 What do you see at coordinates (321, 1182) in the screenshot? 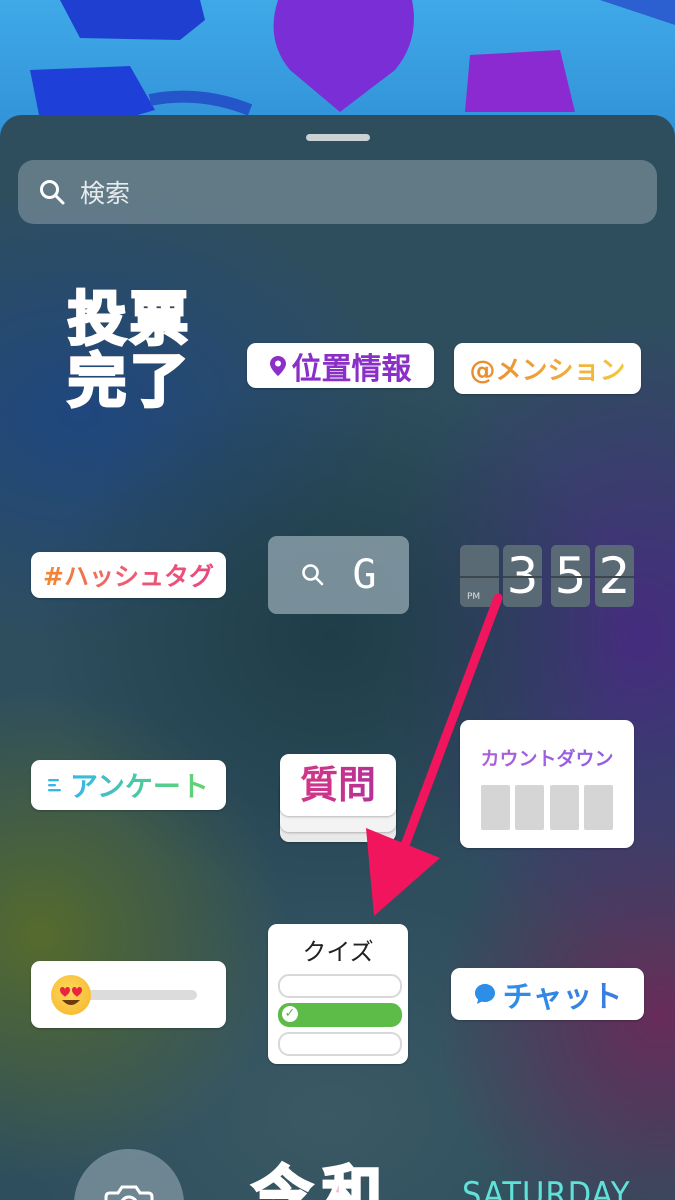
I see `reiwa-sticker: 令和` at bounding box center [321, 1182].